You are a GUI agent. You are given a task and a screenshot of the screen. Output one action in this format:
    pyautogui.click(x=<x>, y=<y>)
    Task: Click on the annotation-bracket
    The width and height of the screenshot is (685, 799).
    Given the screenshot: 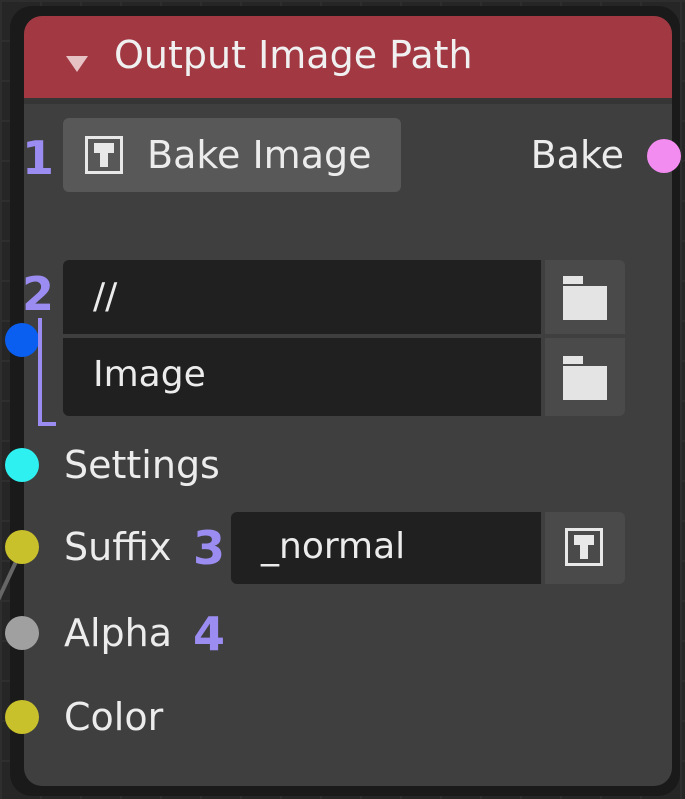 What is the action you would take?
    pyautogui.click(x=47, y=372)
    